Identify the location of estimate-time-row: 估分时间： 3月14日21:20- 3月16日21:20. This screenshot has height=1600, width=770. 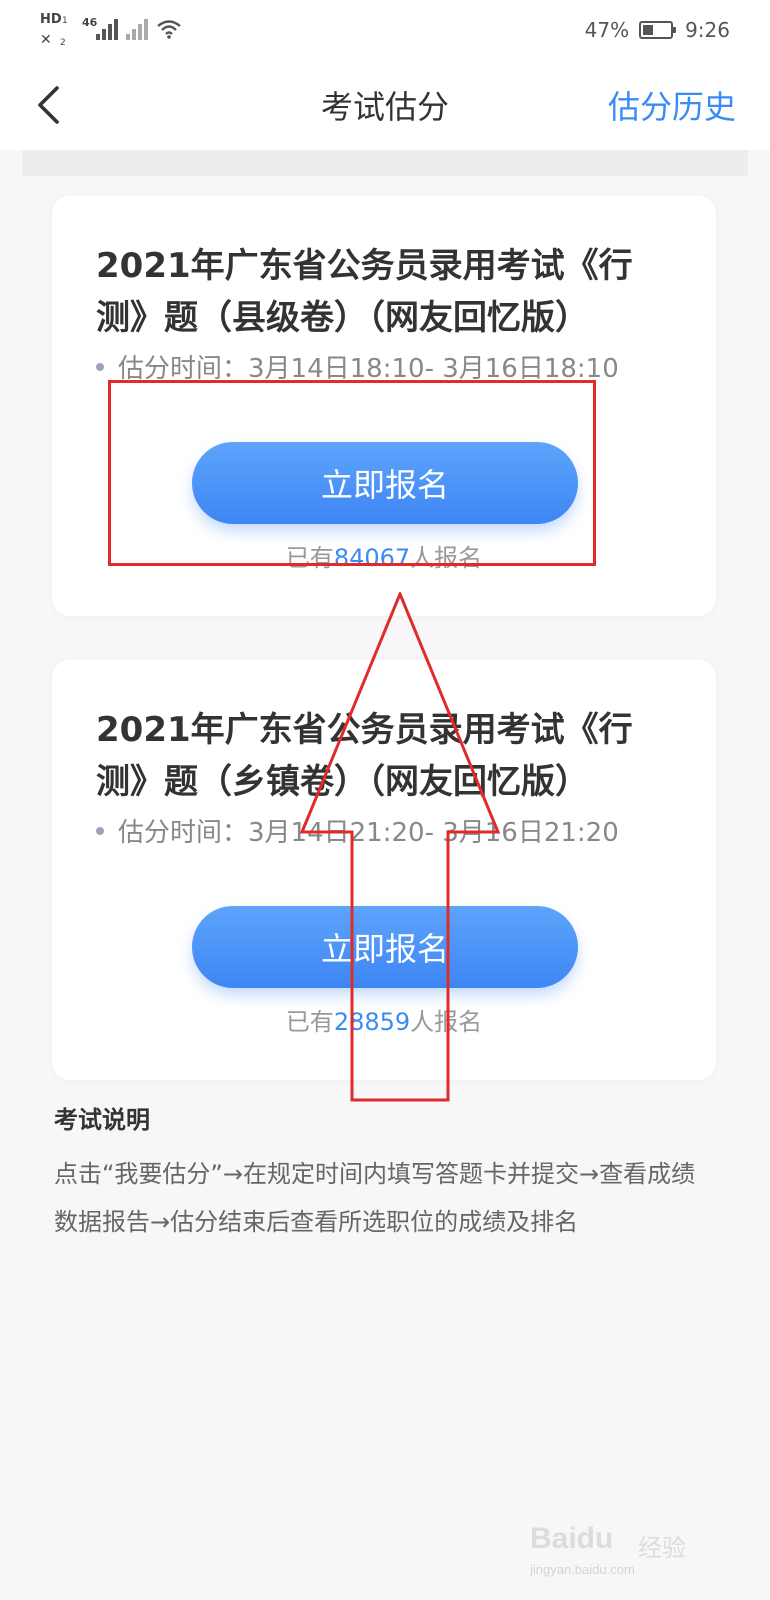
(357, 830).